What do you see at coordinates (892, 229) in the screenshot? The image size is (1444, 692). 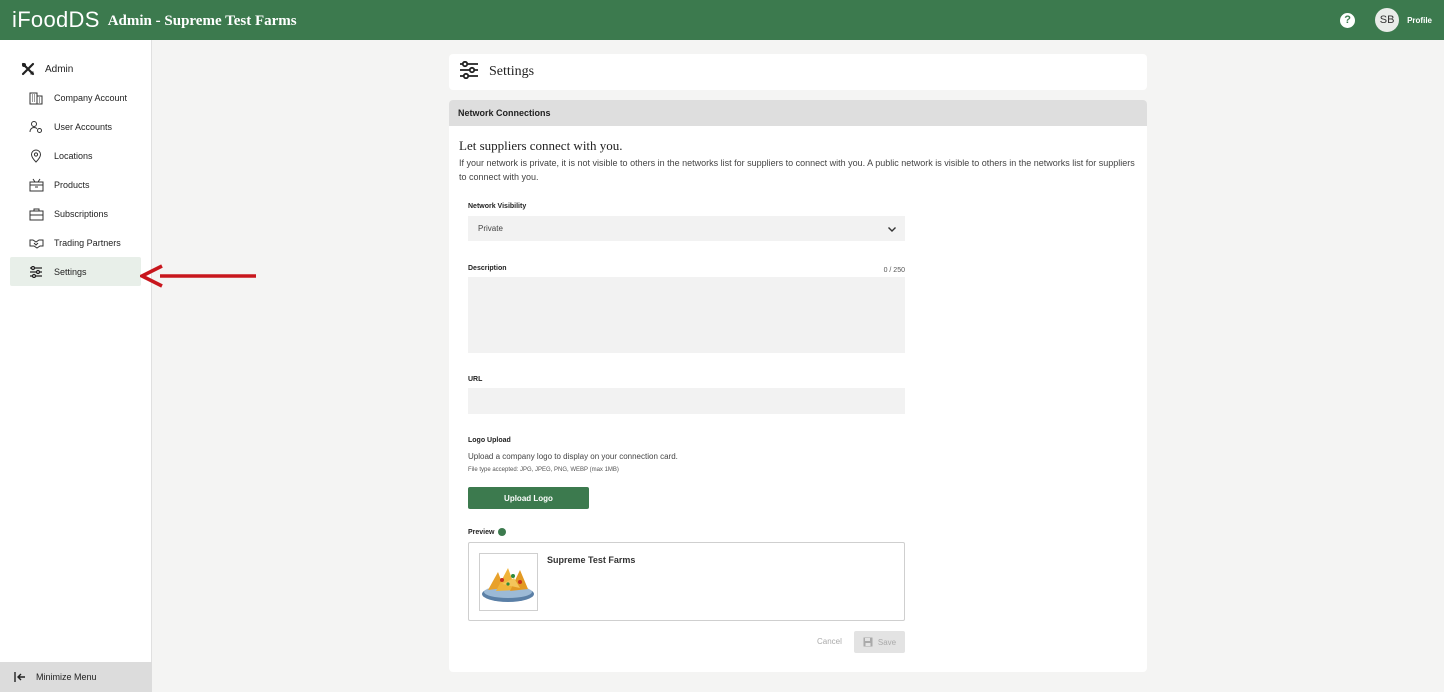 I see `chevron-down-icon` at bounding box center [892, 229].